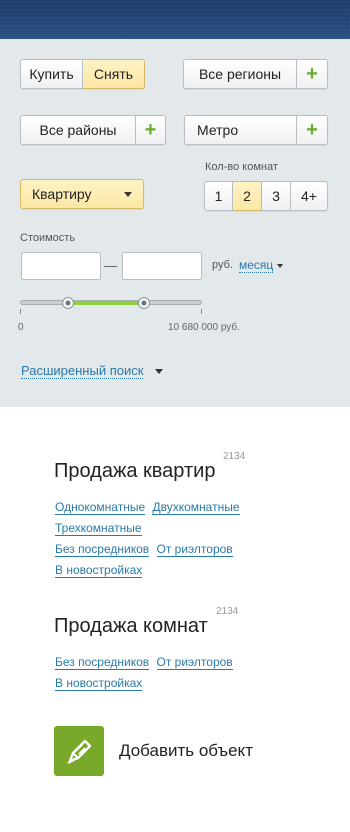  I want to click on rent-button: Снять, so click(114, 74).